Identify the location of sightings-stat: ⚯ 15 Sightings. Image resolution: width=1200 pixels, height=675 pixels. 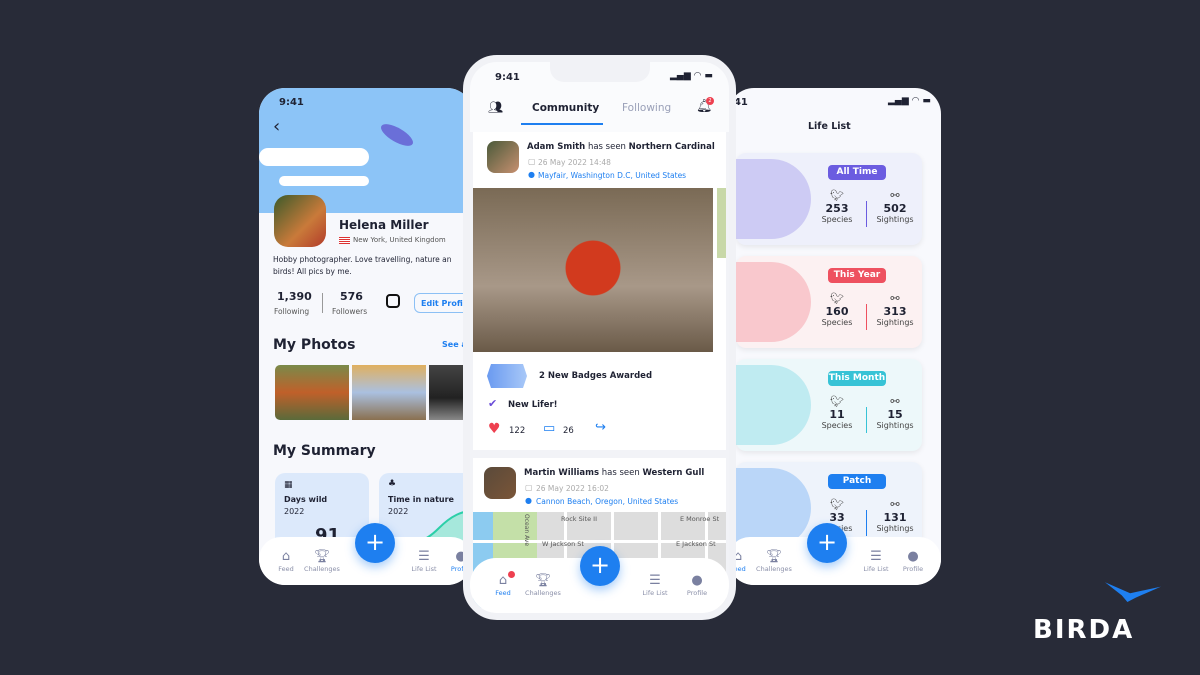
(895, 412).